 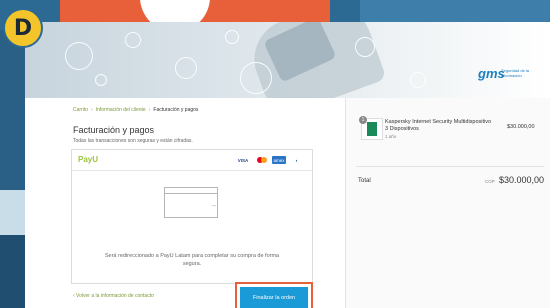 I want to click on product-thumbnail: 1, so click(x=371, y=128).